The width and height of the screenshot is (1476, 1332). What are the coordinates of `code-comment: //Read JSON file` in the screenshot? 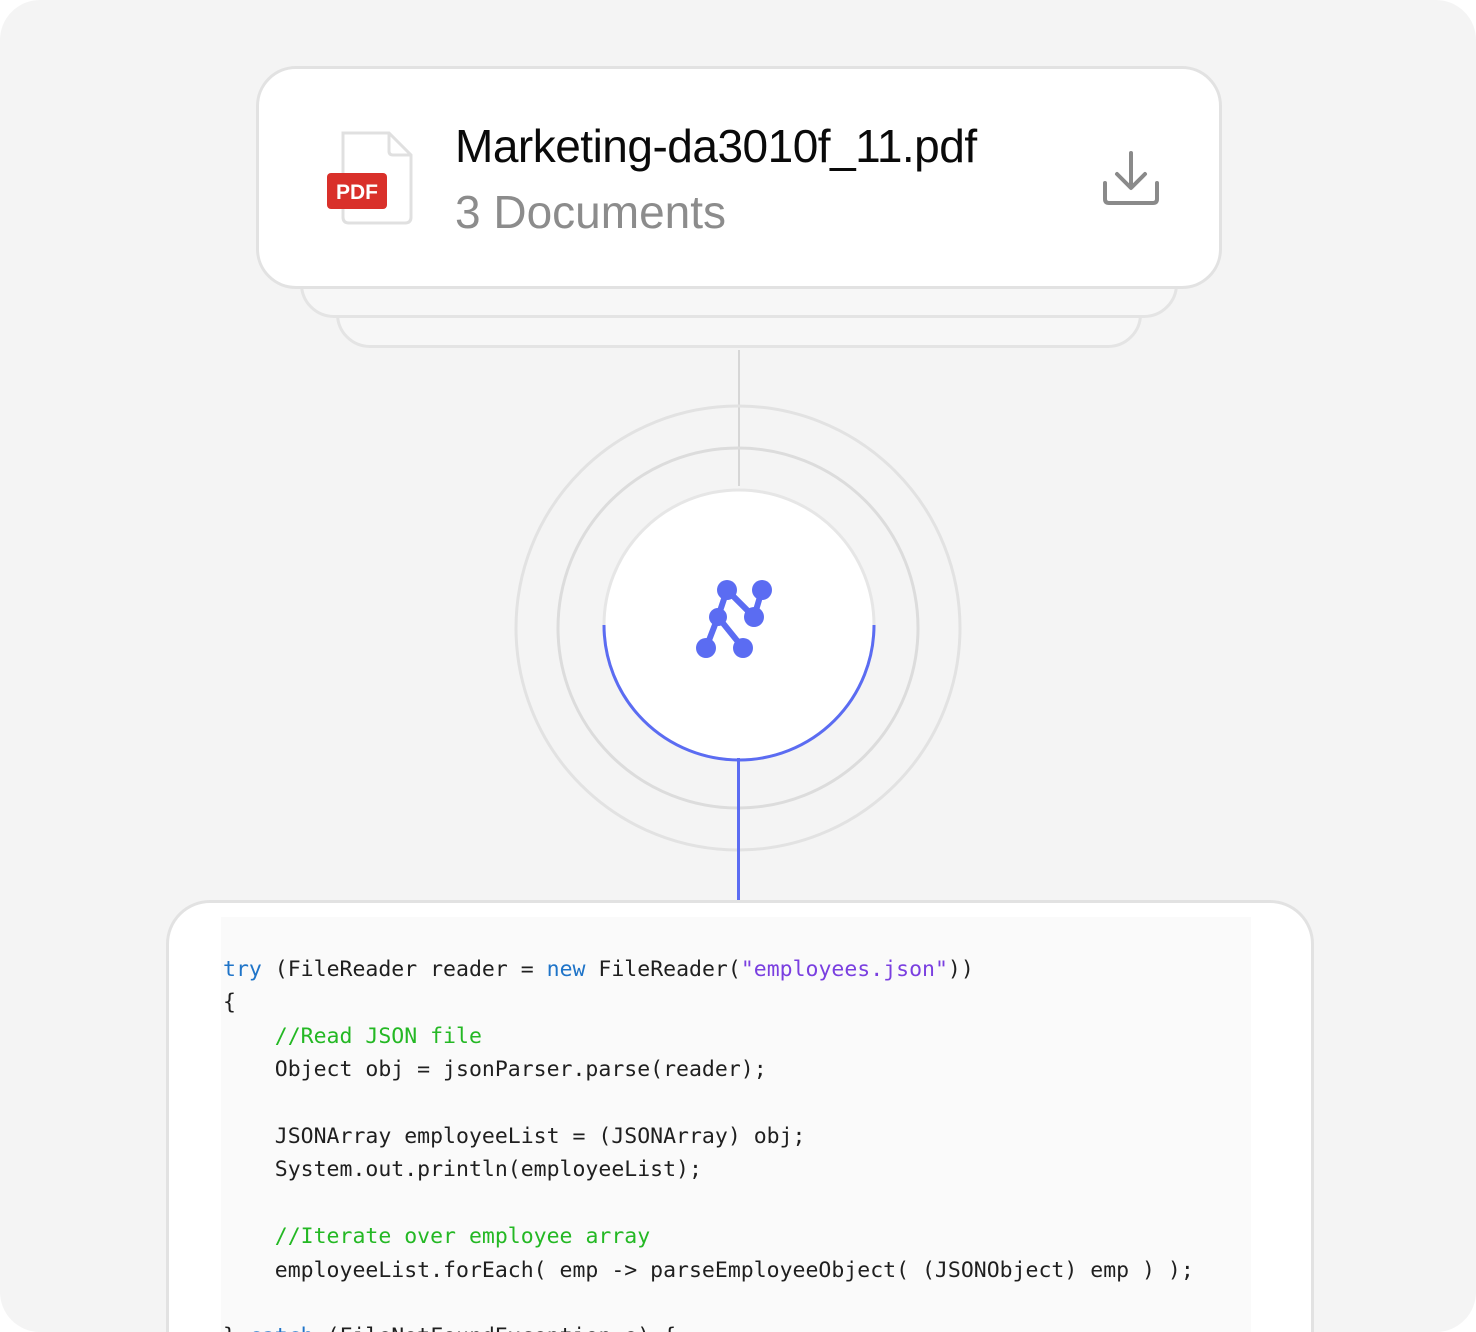 It's located at (378, 1036).